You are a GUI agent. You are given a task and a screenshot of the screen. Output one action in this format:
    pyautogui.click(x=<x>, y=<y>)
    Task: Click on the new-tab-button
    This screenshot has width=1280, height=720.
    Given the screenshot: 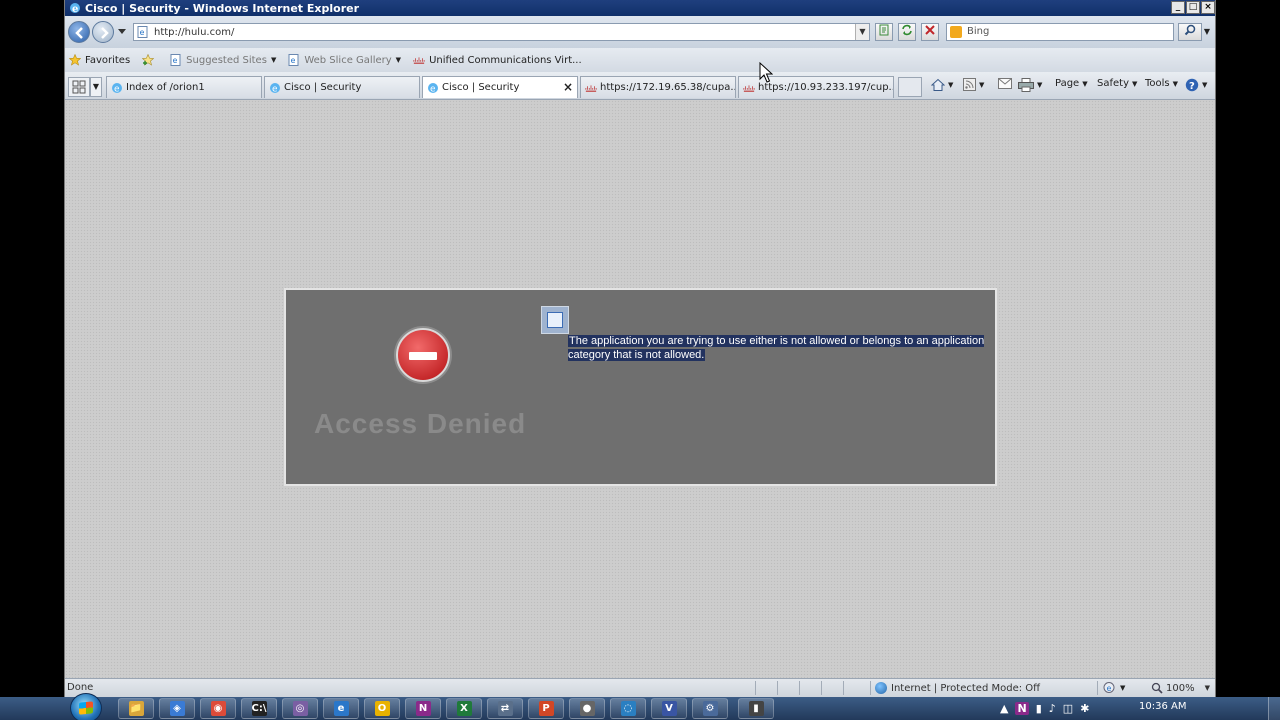 What is the action you would take?
    pyautogui.click(x=910, y=87)
    